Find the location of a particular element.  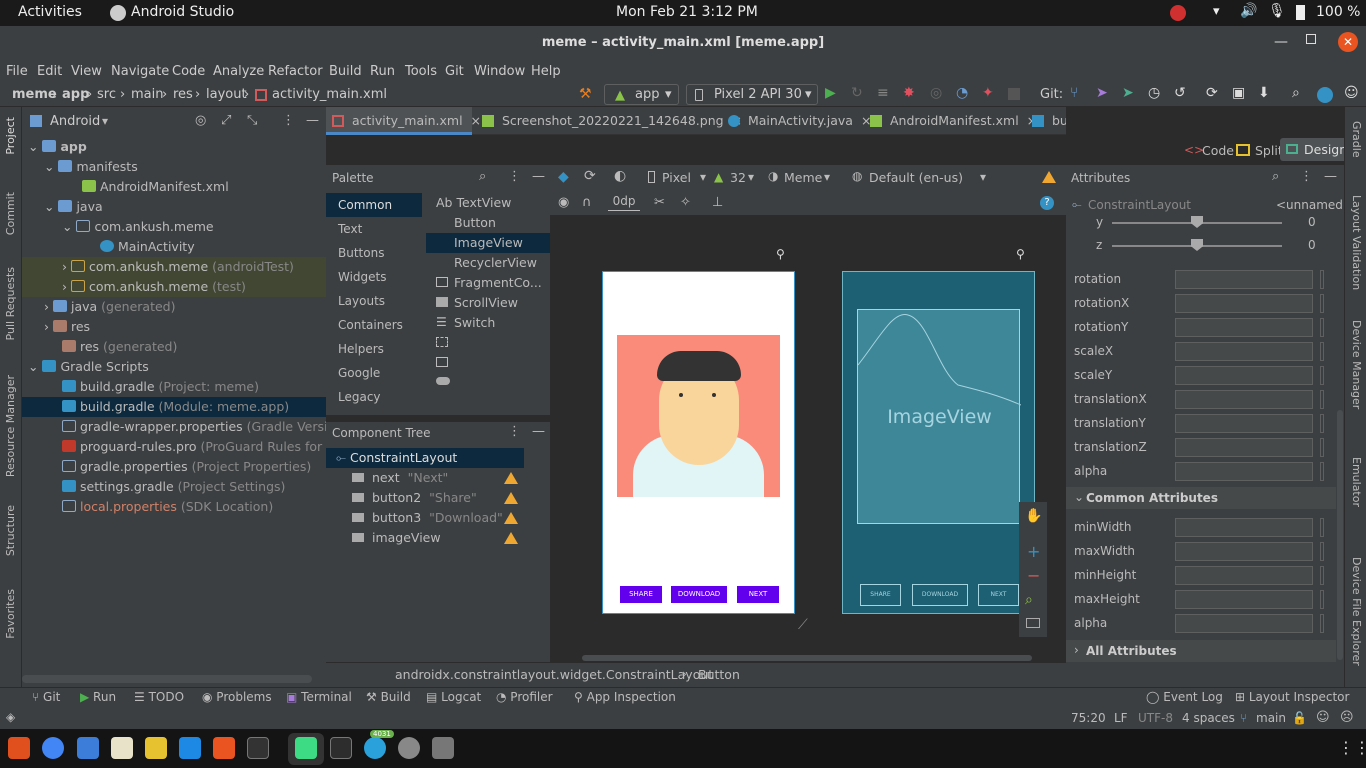

terminal-tool-button: ▣ Terminal is located at coordinates (319, 697).